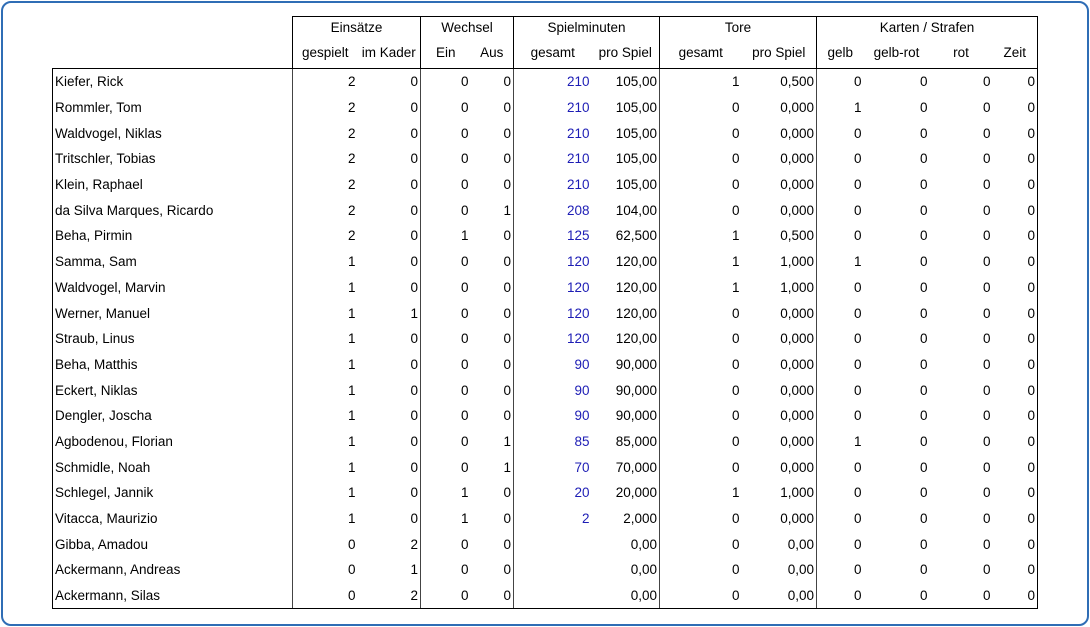 This screenshot has width=1090, height=627. Describe the element at coordinates (545, 570) in the screenshot. I see `table-row: Ackermann, Andreas 0 1 0 0 0,00 0 0,00 0 0 0 0` at that location.